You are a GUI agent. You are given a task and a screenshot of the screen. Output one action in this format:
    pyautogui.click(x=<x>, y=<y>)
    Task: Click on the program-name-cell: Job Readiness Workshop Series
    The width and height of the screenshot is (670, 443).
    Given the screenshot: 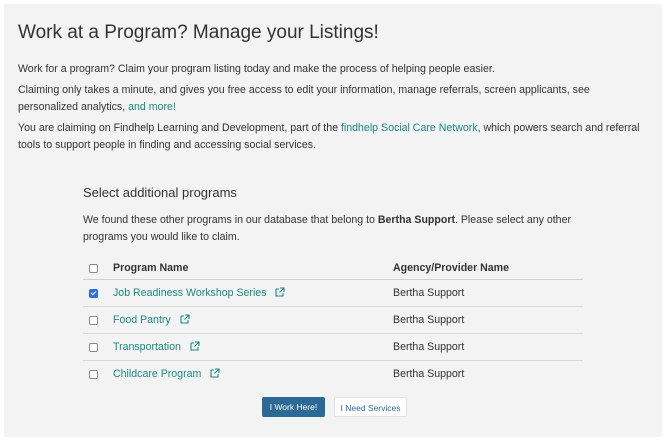 What is the action you would take?
    pyautogui.click(x=199, y=293)
    